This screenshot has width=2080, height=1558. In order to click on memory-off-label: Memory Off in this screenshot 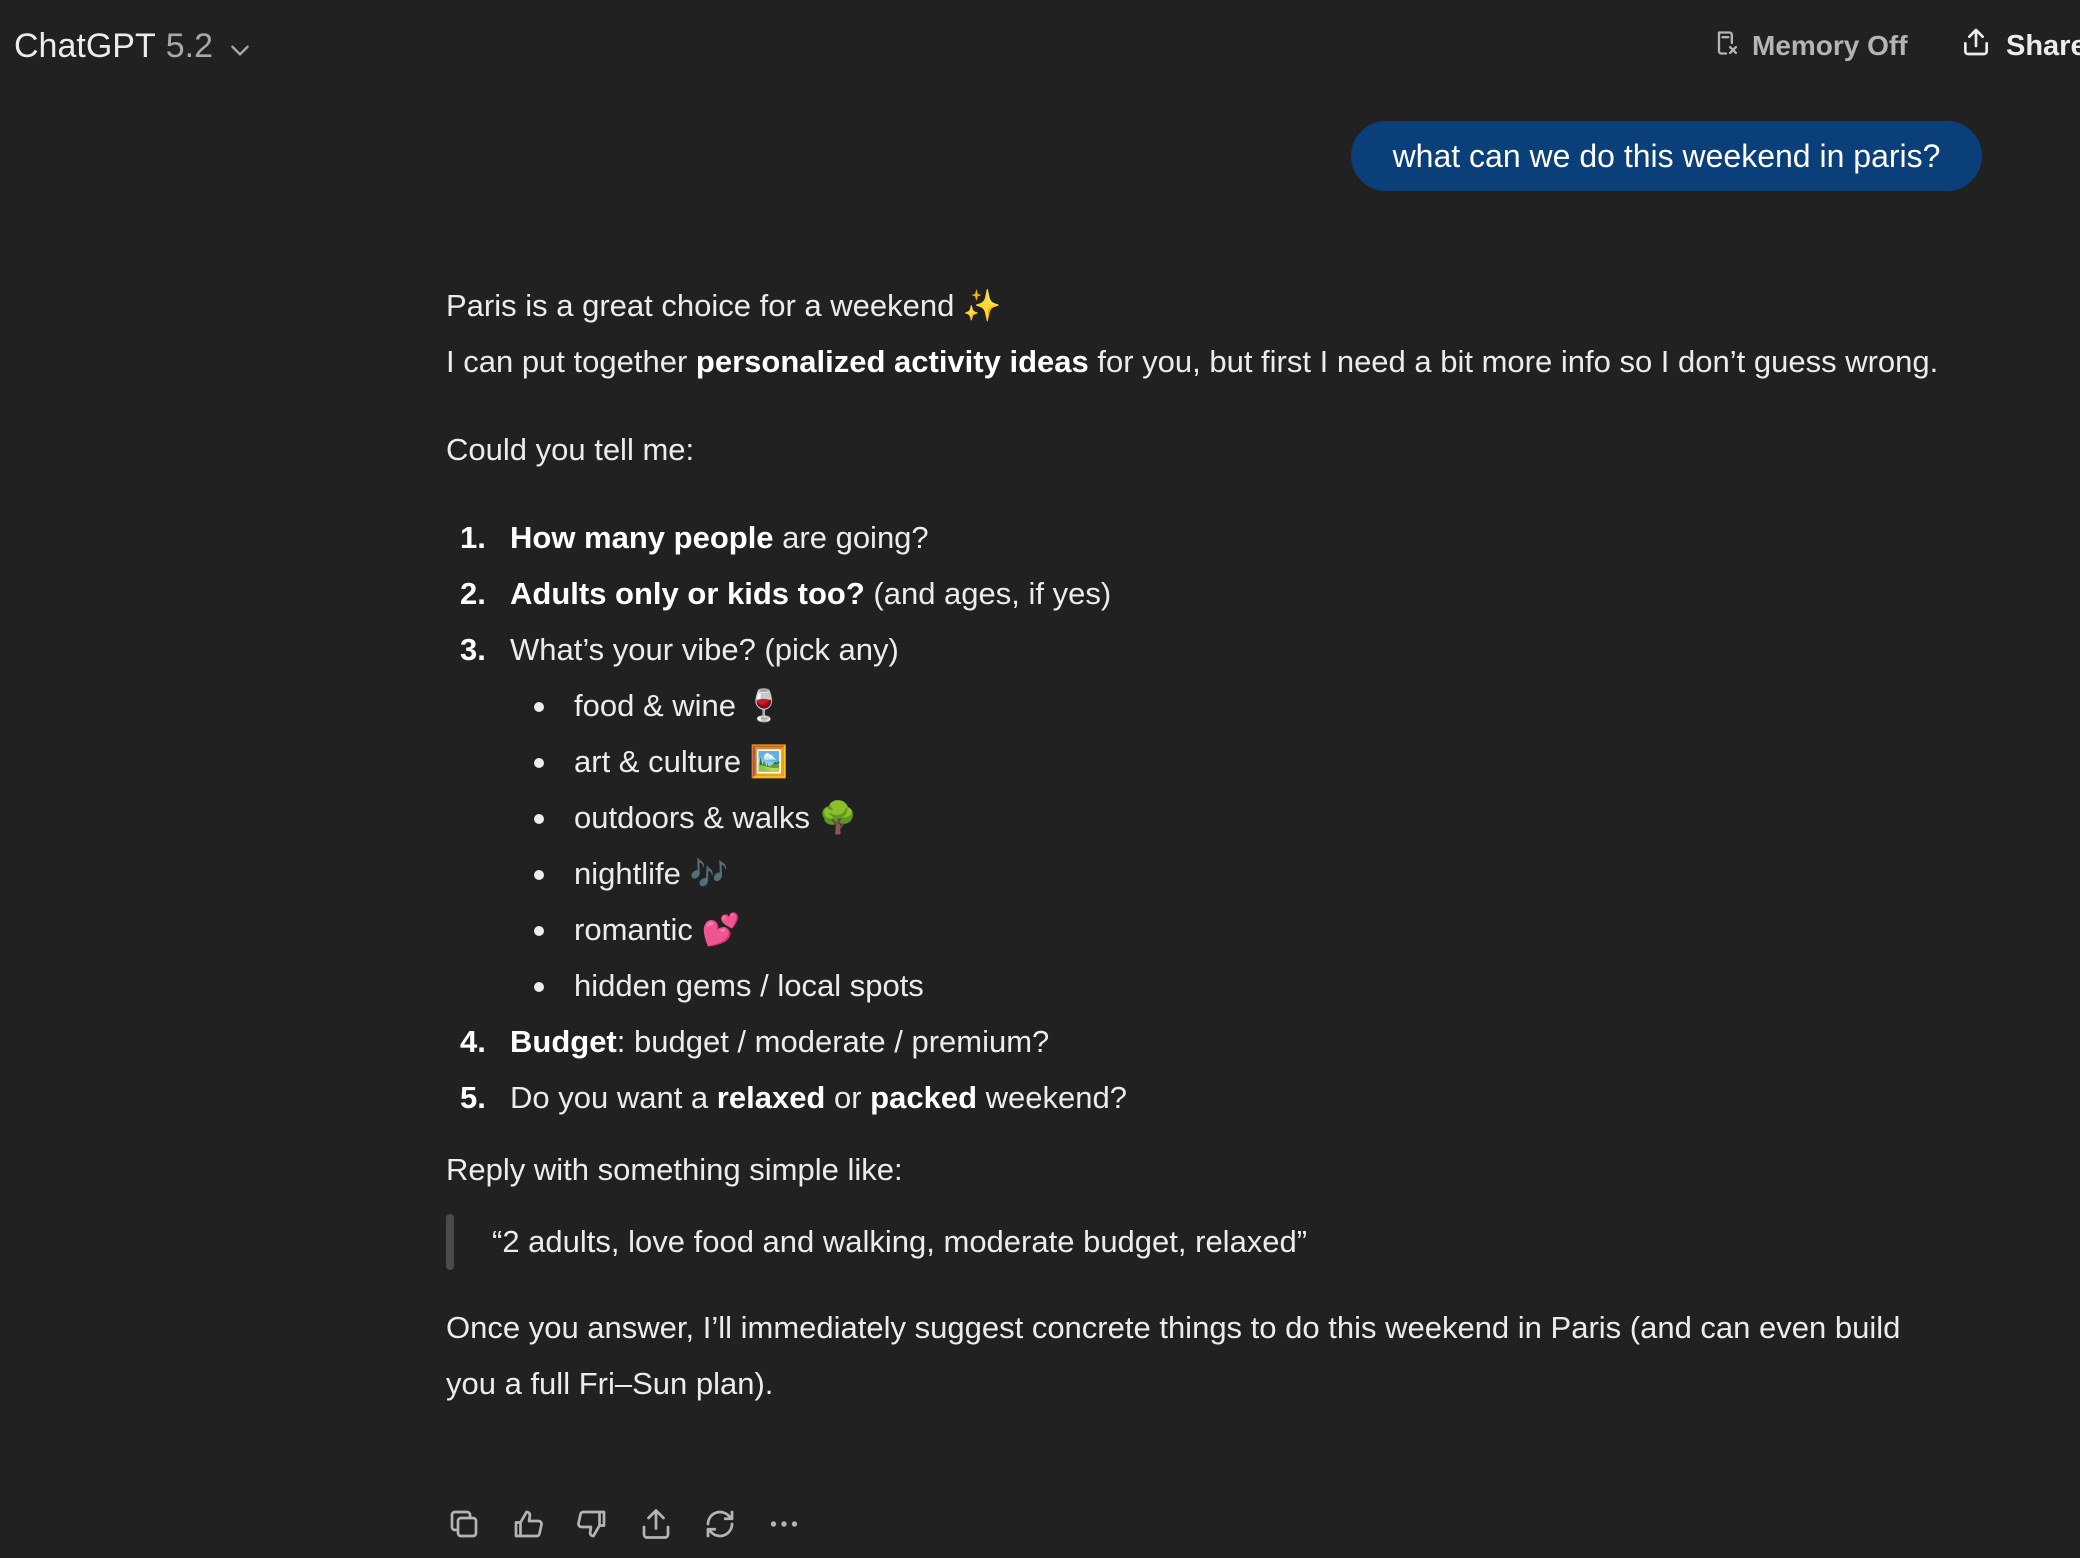, I will do `click(1830, 45)`.